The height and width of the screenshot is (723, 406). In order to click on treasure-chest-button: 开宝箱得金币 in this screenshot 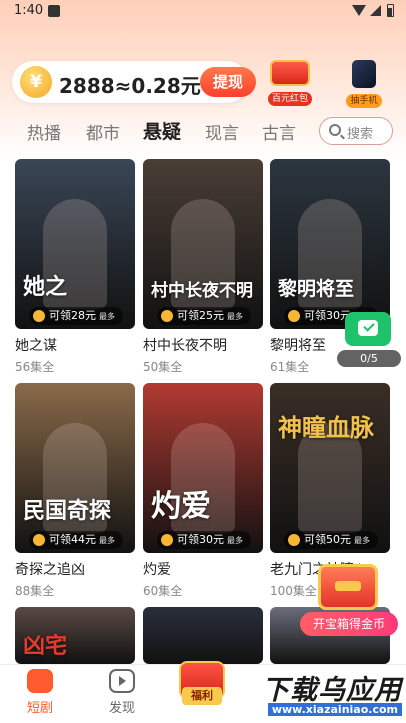, I will do `click(349, 600)`.